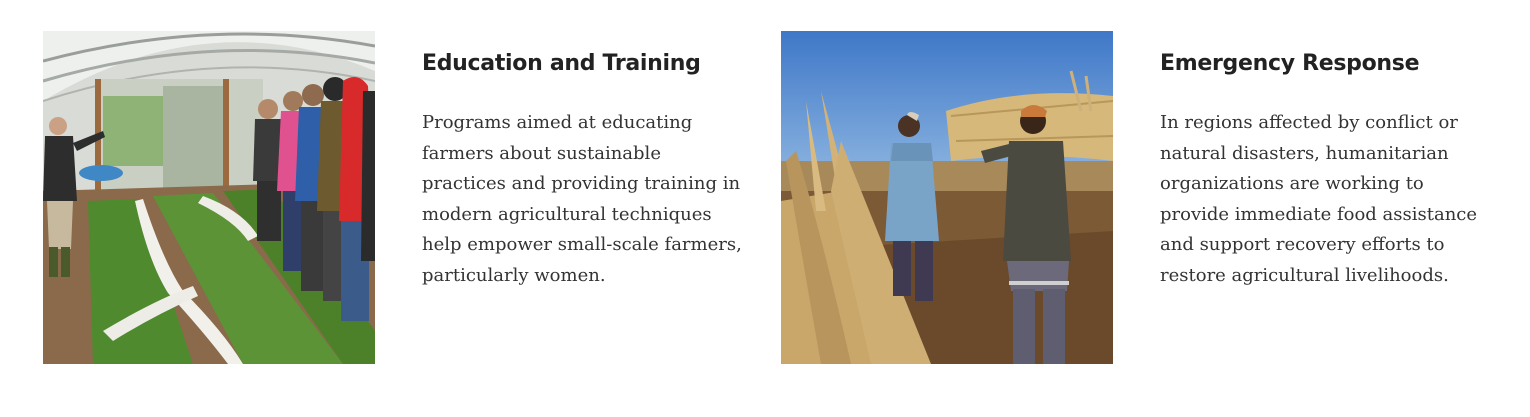 The width and height of the screenshot is (1530, 417). What do you see at coordinates (1290, 63) in the screenshot?
I see `card-title: Emergency Response` at bounding box center [1290, 63].